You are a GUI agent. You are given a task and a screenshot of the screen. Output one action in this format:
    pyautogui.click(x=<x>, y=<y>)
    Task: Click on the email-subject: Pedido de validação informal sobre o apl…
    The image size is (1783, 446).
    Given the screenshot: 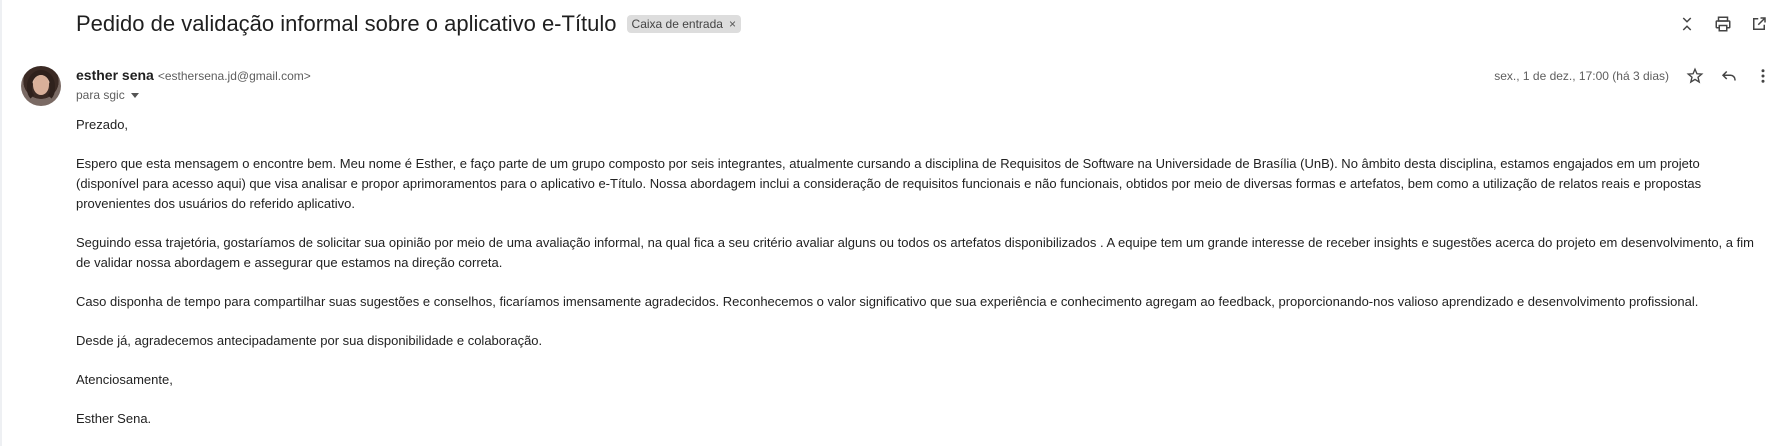 What is the action you would take?
    pyautogui.click(x=346, y=23)
    